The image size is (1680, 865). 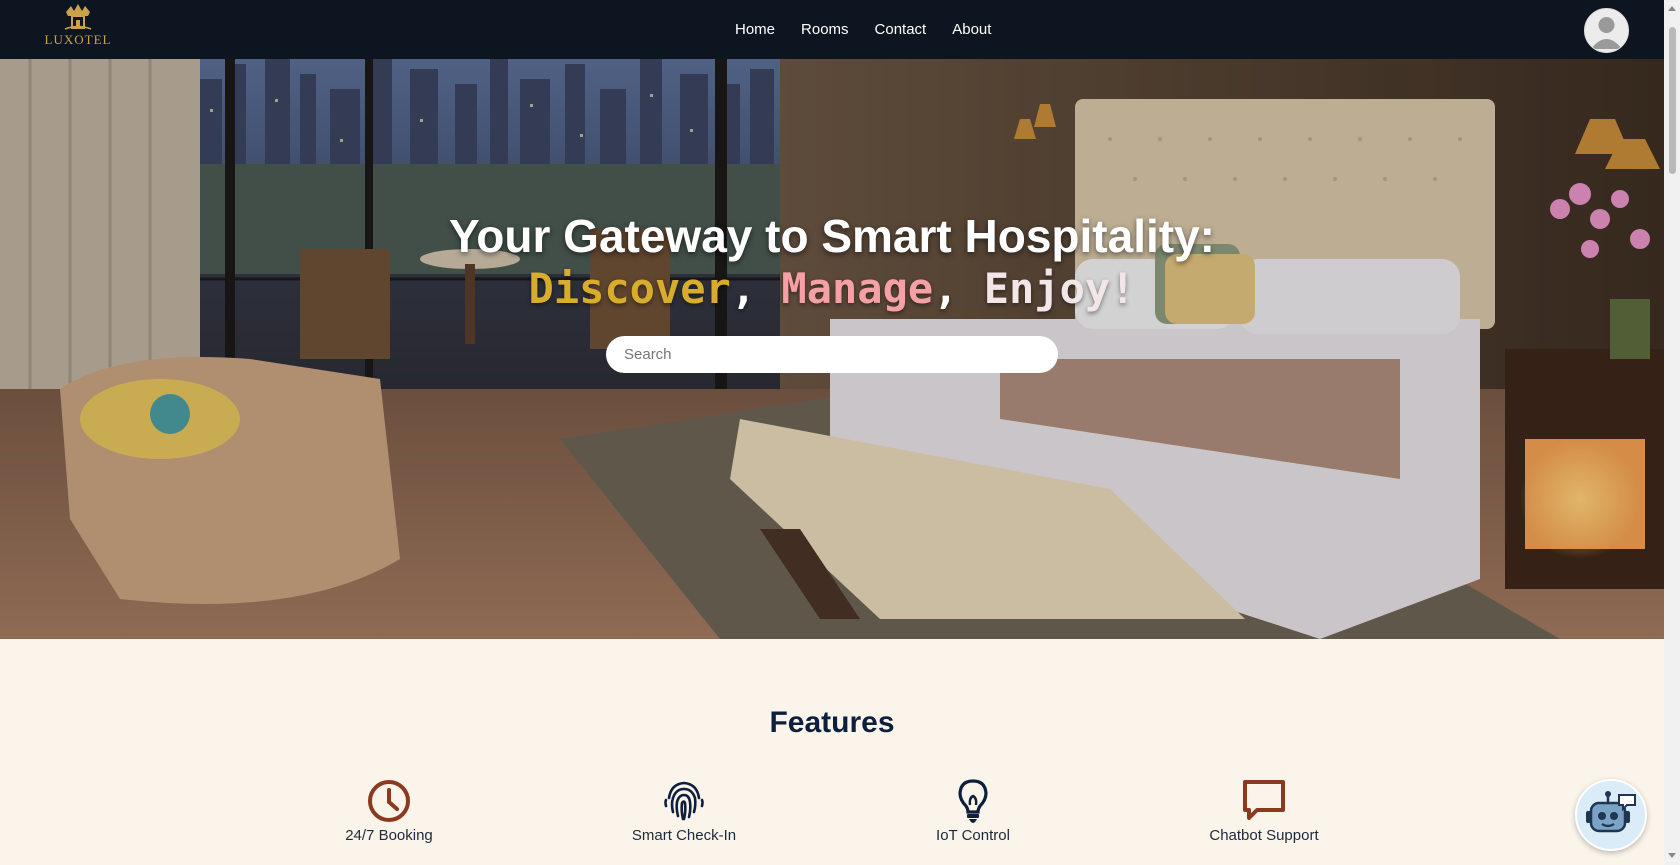 What do you see at coordinates (1672, 855) in the screenshot?
I see `scroll-down-arrow` at bounding box center [1672, 855].